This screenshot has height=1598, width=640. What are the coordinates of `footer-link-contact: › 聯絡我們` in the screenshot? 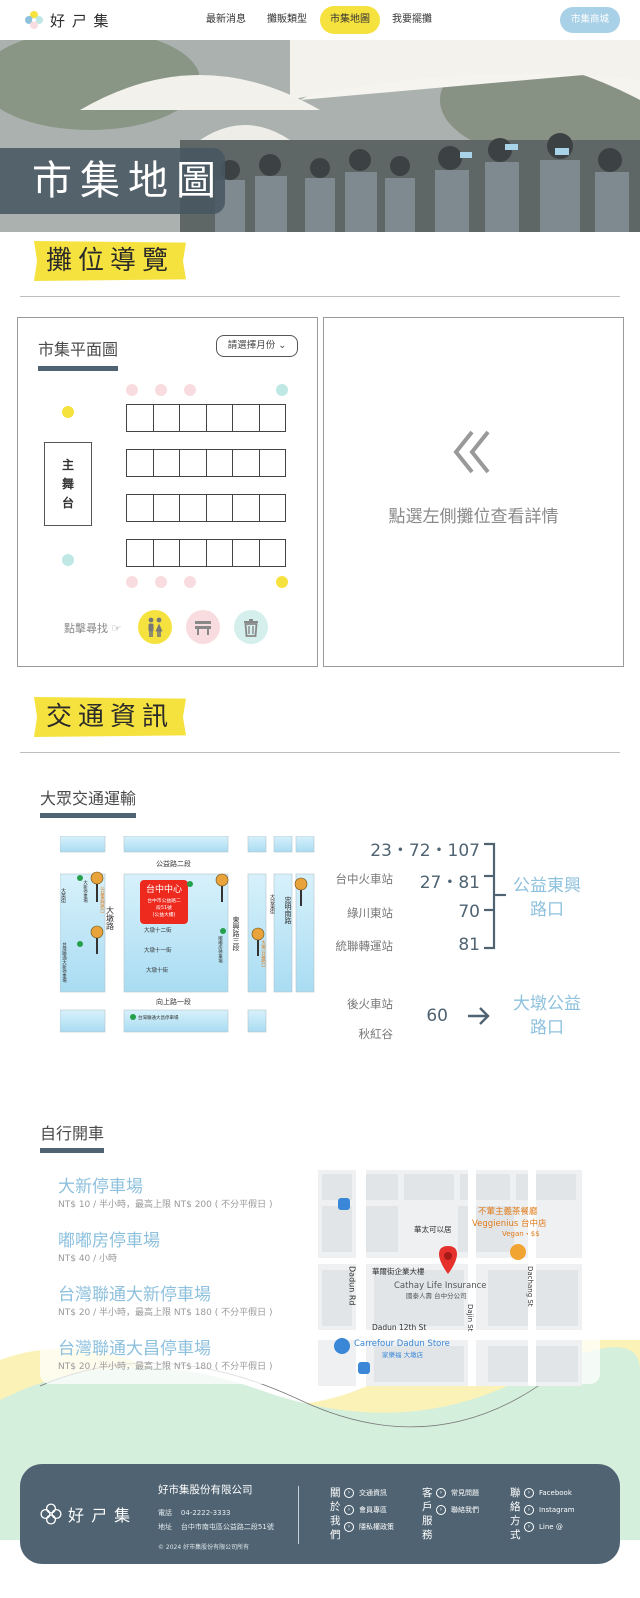 It's located at (457, 1510).